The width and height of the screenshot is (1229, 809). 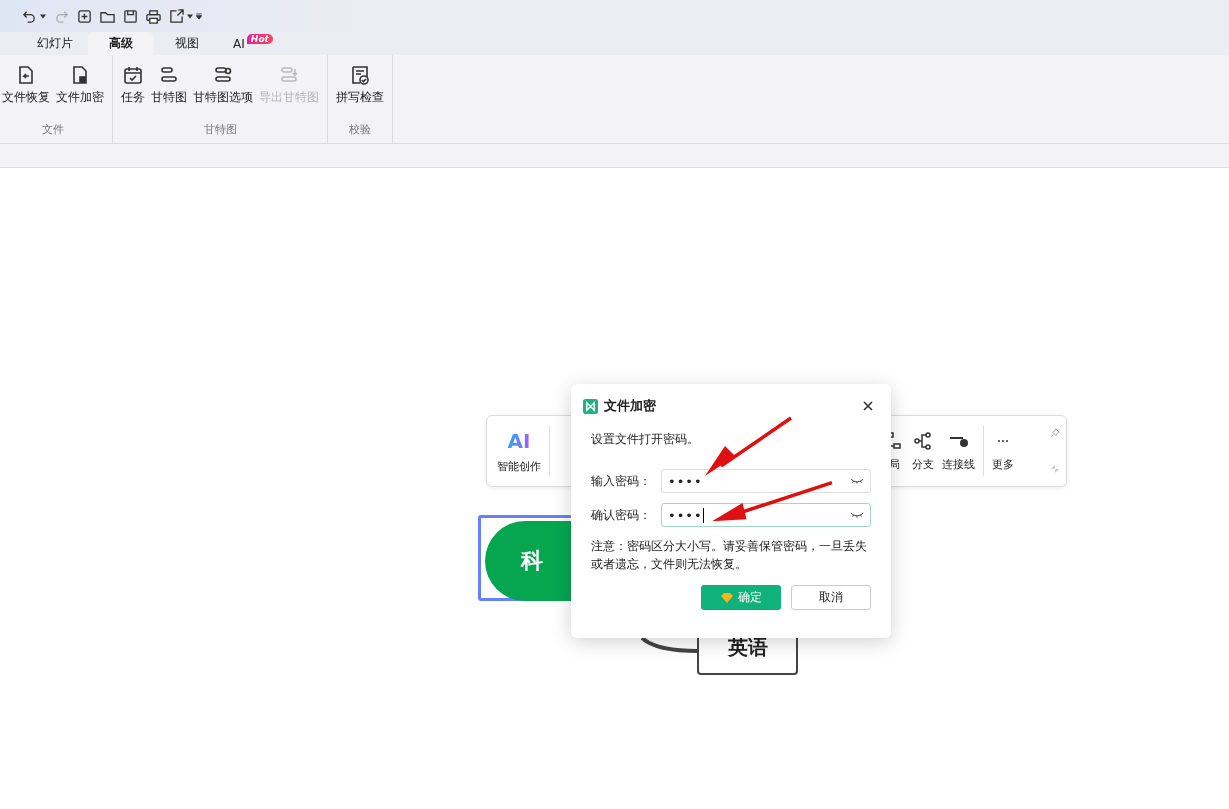 I want to click on ribbon-tab: 视图, so click(x=187, y=43).